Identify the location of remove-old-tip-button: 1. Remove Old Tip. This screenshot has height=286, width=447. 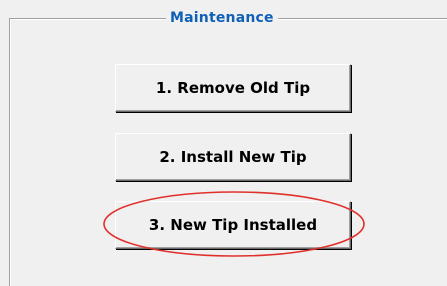
(233, 88).